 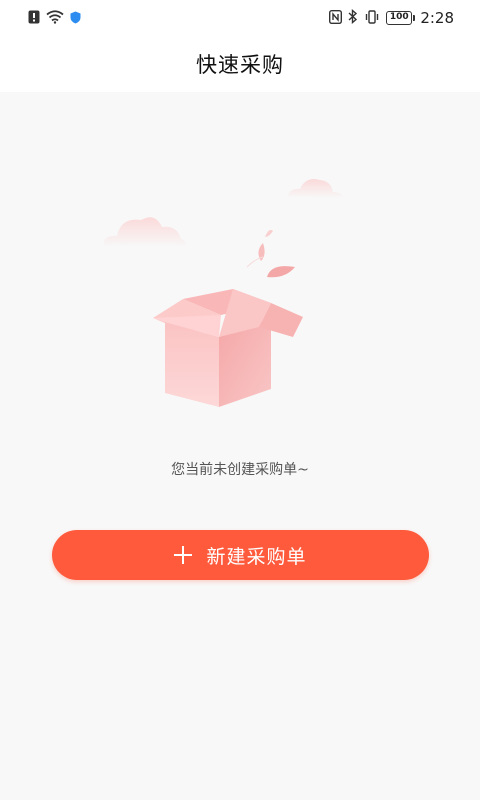 I want to click on bluetooth-icon, so click(x=353, y=18).